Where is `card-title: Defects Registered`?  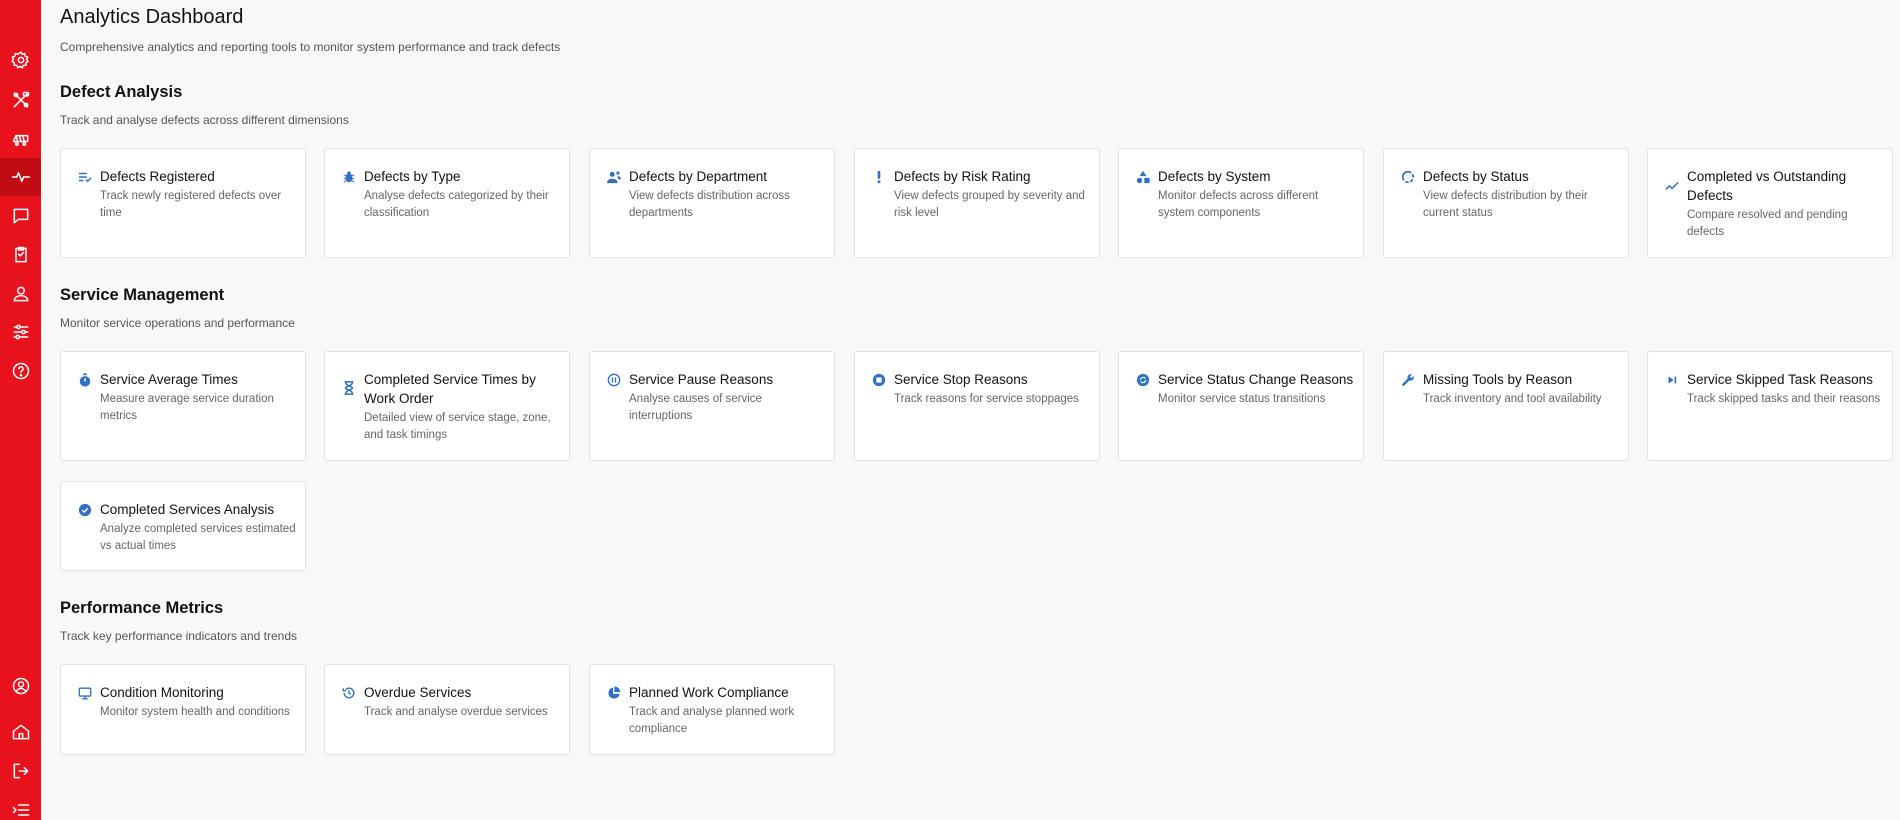
card-title: Defects Registered is located at coordinates (157, 176).